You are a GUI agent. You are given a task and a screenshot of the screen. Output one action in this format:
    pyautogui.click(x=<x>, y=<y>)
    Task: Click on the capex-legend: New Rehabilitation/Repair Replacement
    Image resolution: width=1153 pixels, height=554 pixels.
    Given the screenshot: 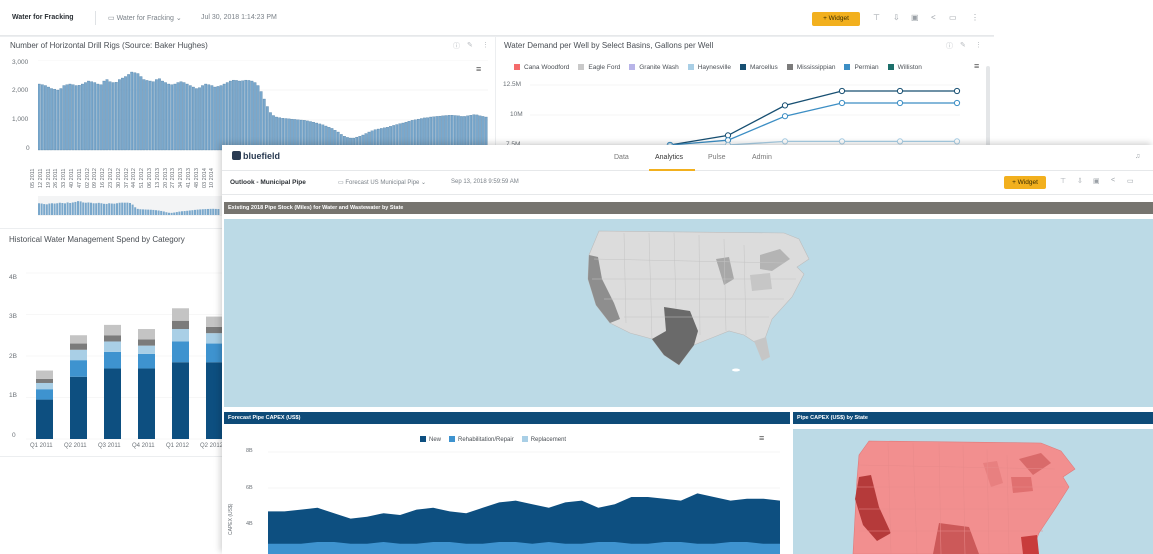 What is the action you would take?
    pyautogui.click(x=545, y=441)
    